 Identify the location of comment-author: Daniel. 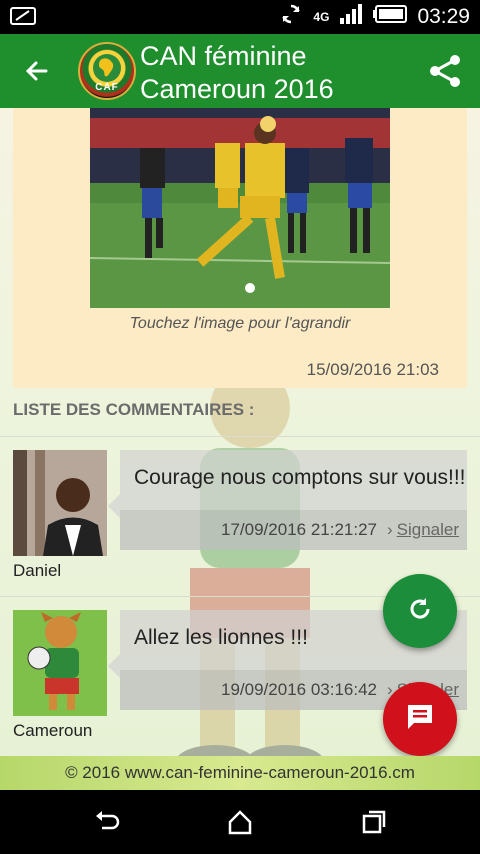
(37, 570).